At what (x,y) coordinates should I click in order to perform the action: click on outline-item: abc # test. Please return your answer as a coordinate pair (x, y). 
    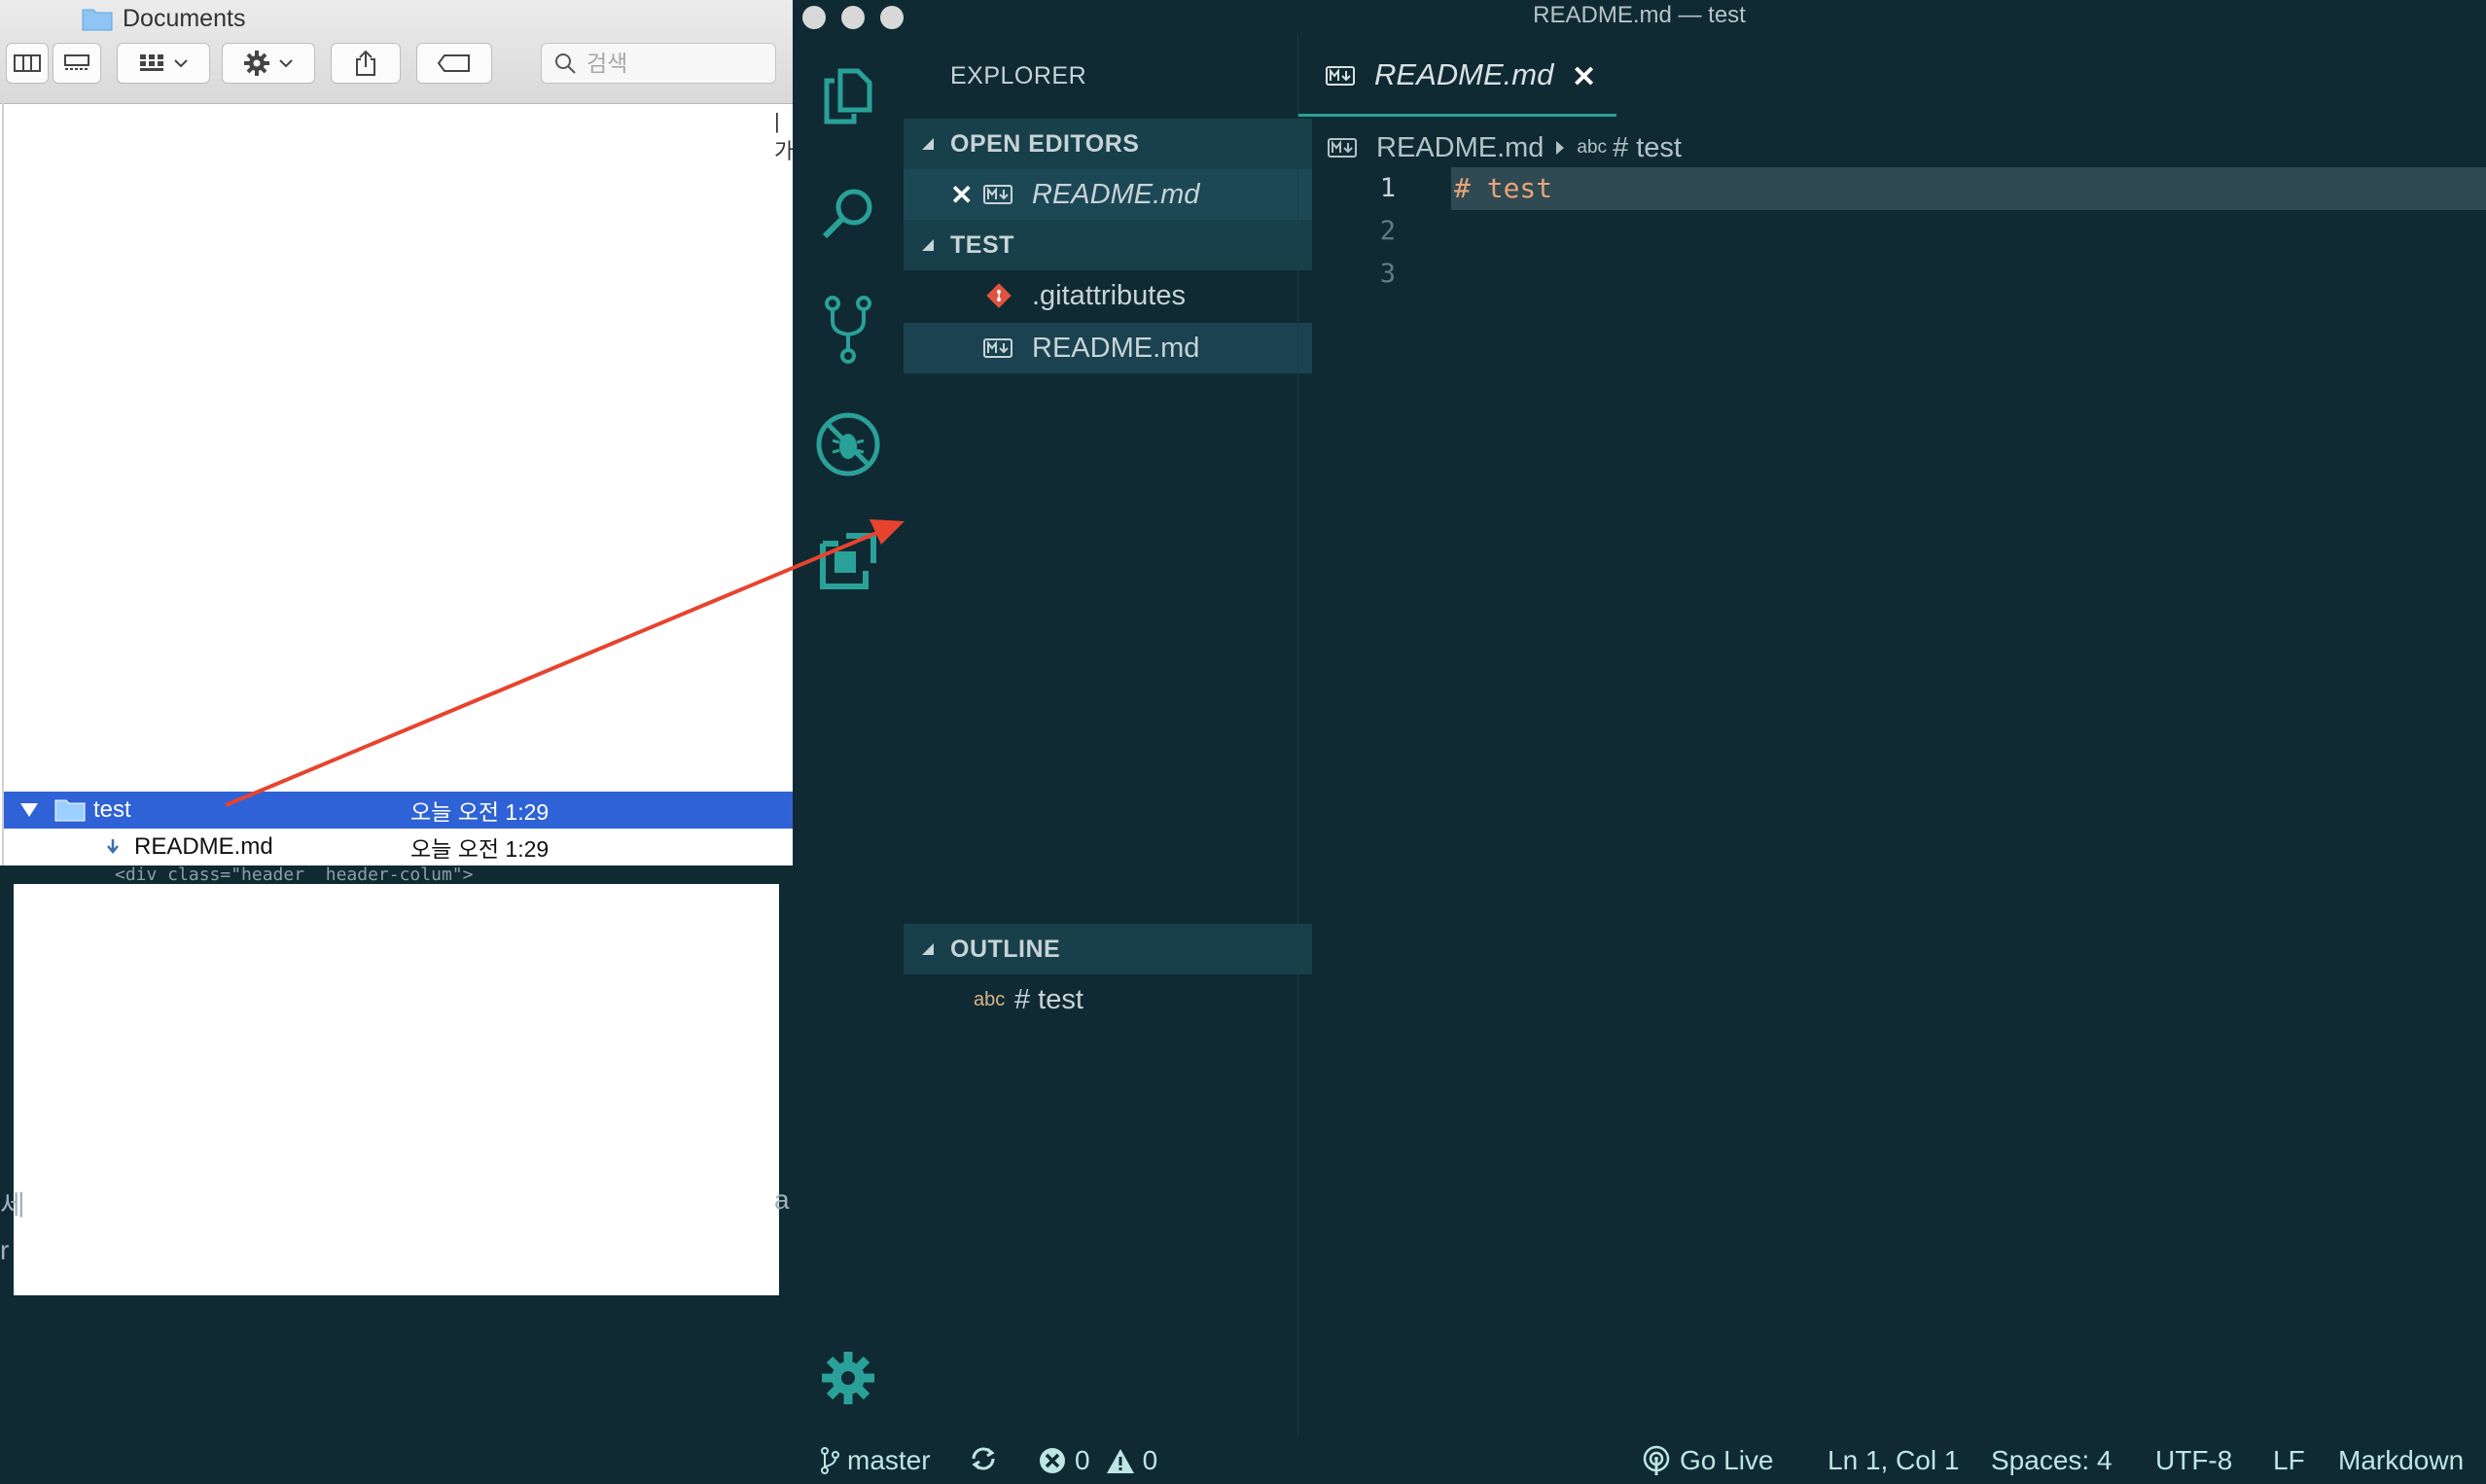
    Looking at the image, I should click on (1108, 1000).